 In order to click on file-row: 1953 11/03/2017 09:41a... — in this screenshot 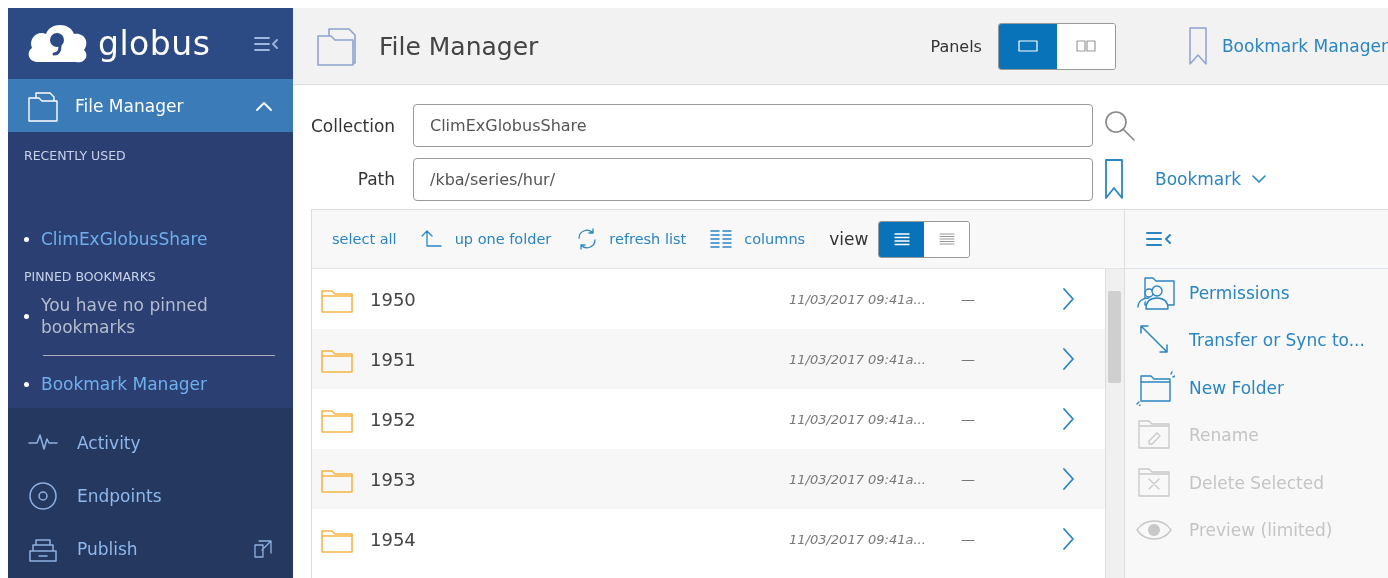, I will do `click(708, 479)`.